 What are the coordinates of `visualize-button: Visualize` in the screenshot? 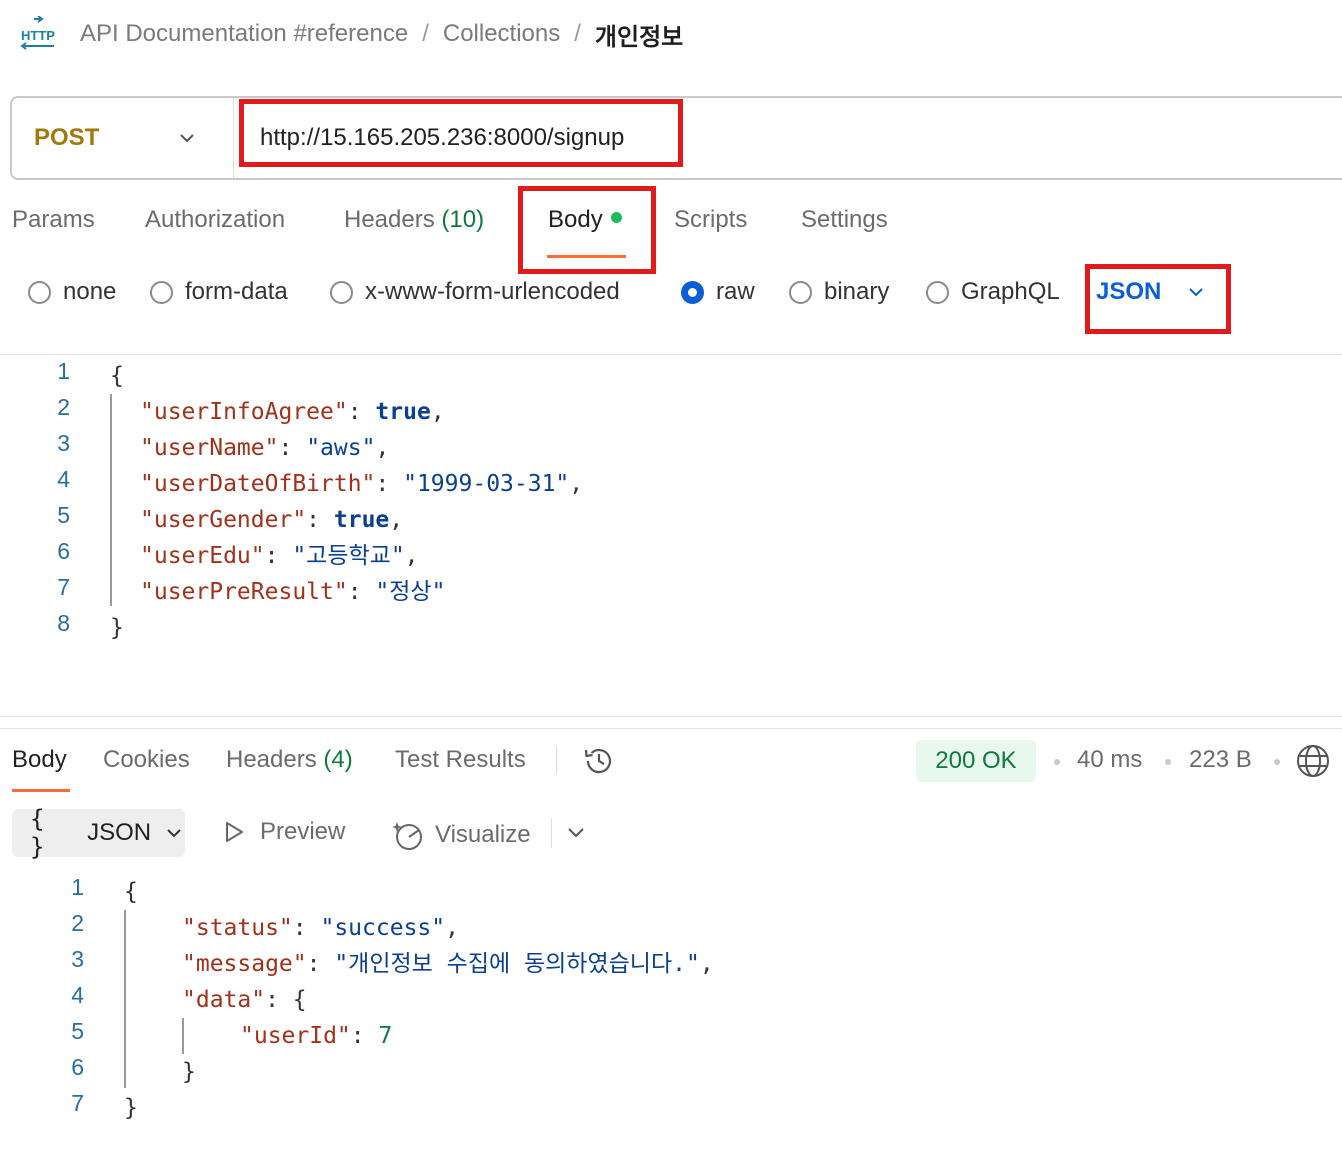 It's located at (461, 835).